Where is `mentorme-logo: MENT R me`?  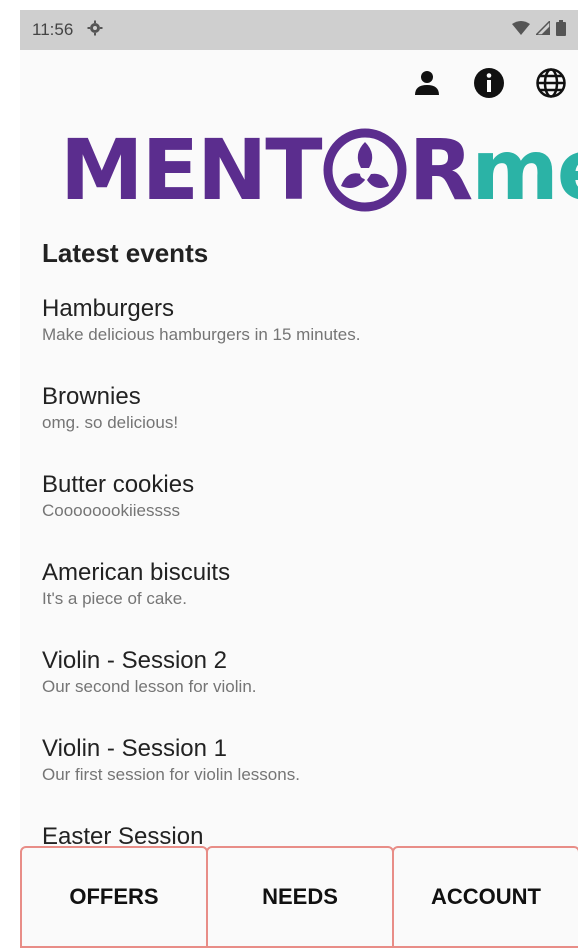
mentorme-logo: MENT R me is located at coordinates (319, 170).